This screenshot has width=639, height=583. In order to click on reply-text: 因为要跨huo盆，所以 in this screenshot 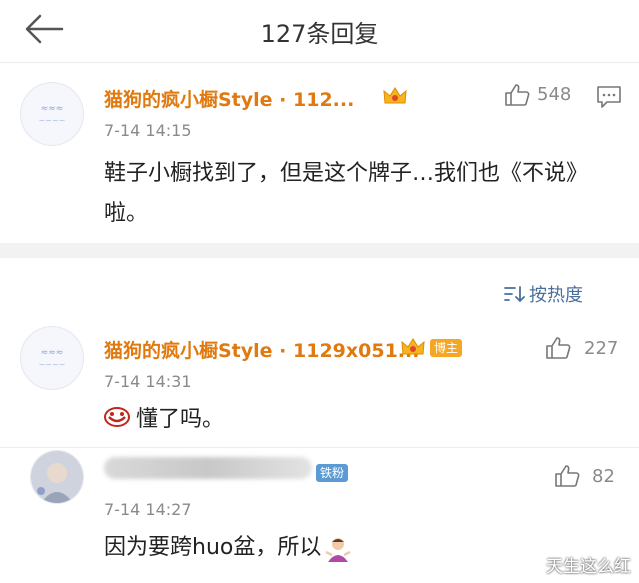, I will do `click(213, 547)`.